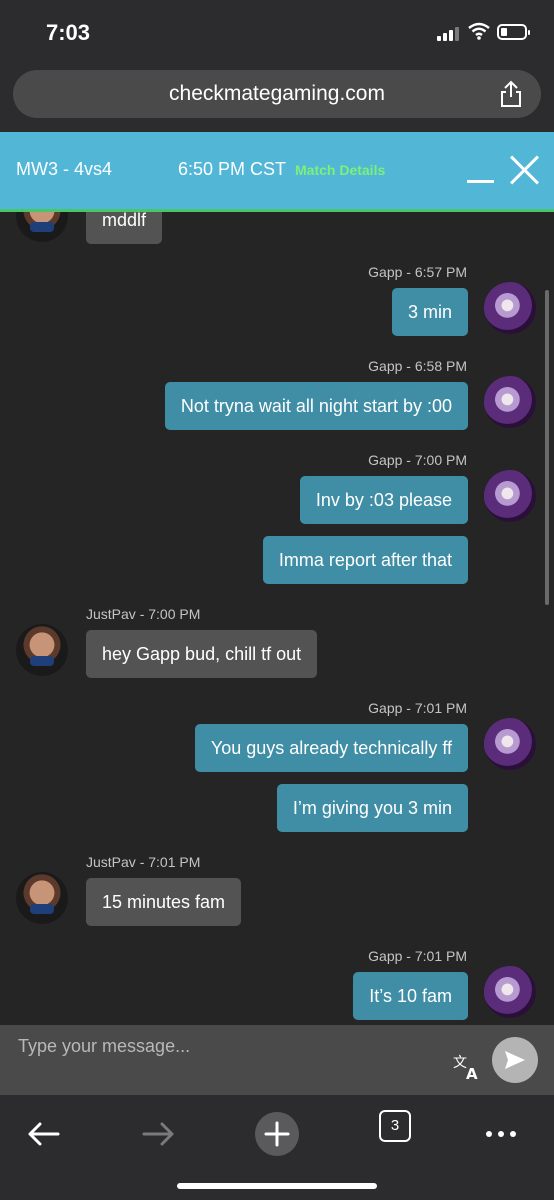 This screenshot has width=554, height=1200. What do you see at coordinates (277, 1060) in the screenshot?
I see `message-composer: 文 A` at bounding box center [277, 1060].